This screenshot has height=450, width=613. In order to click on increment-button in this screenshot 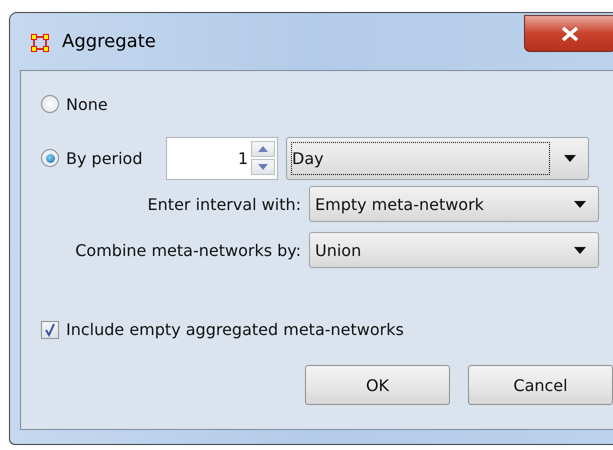, I will do `click(263, 149)`.